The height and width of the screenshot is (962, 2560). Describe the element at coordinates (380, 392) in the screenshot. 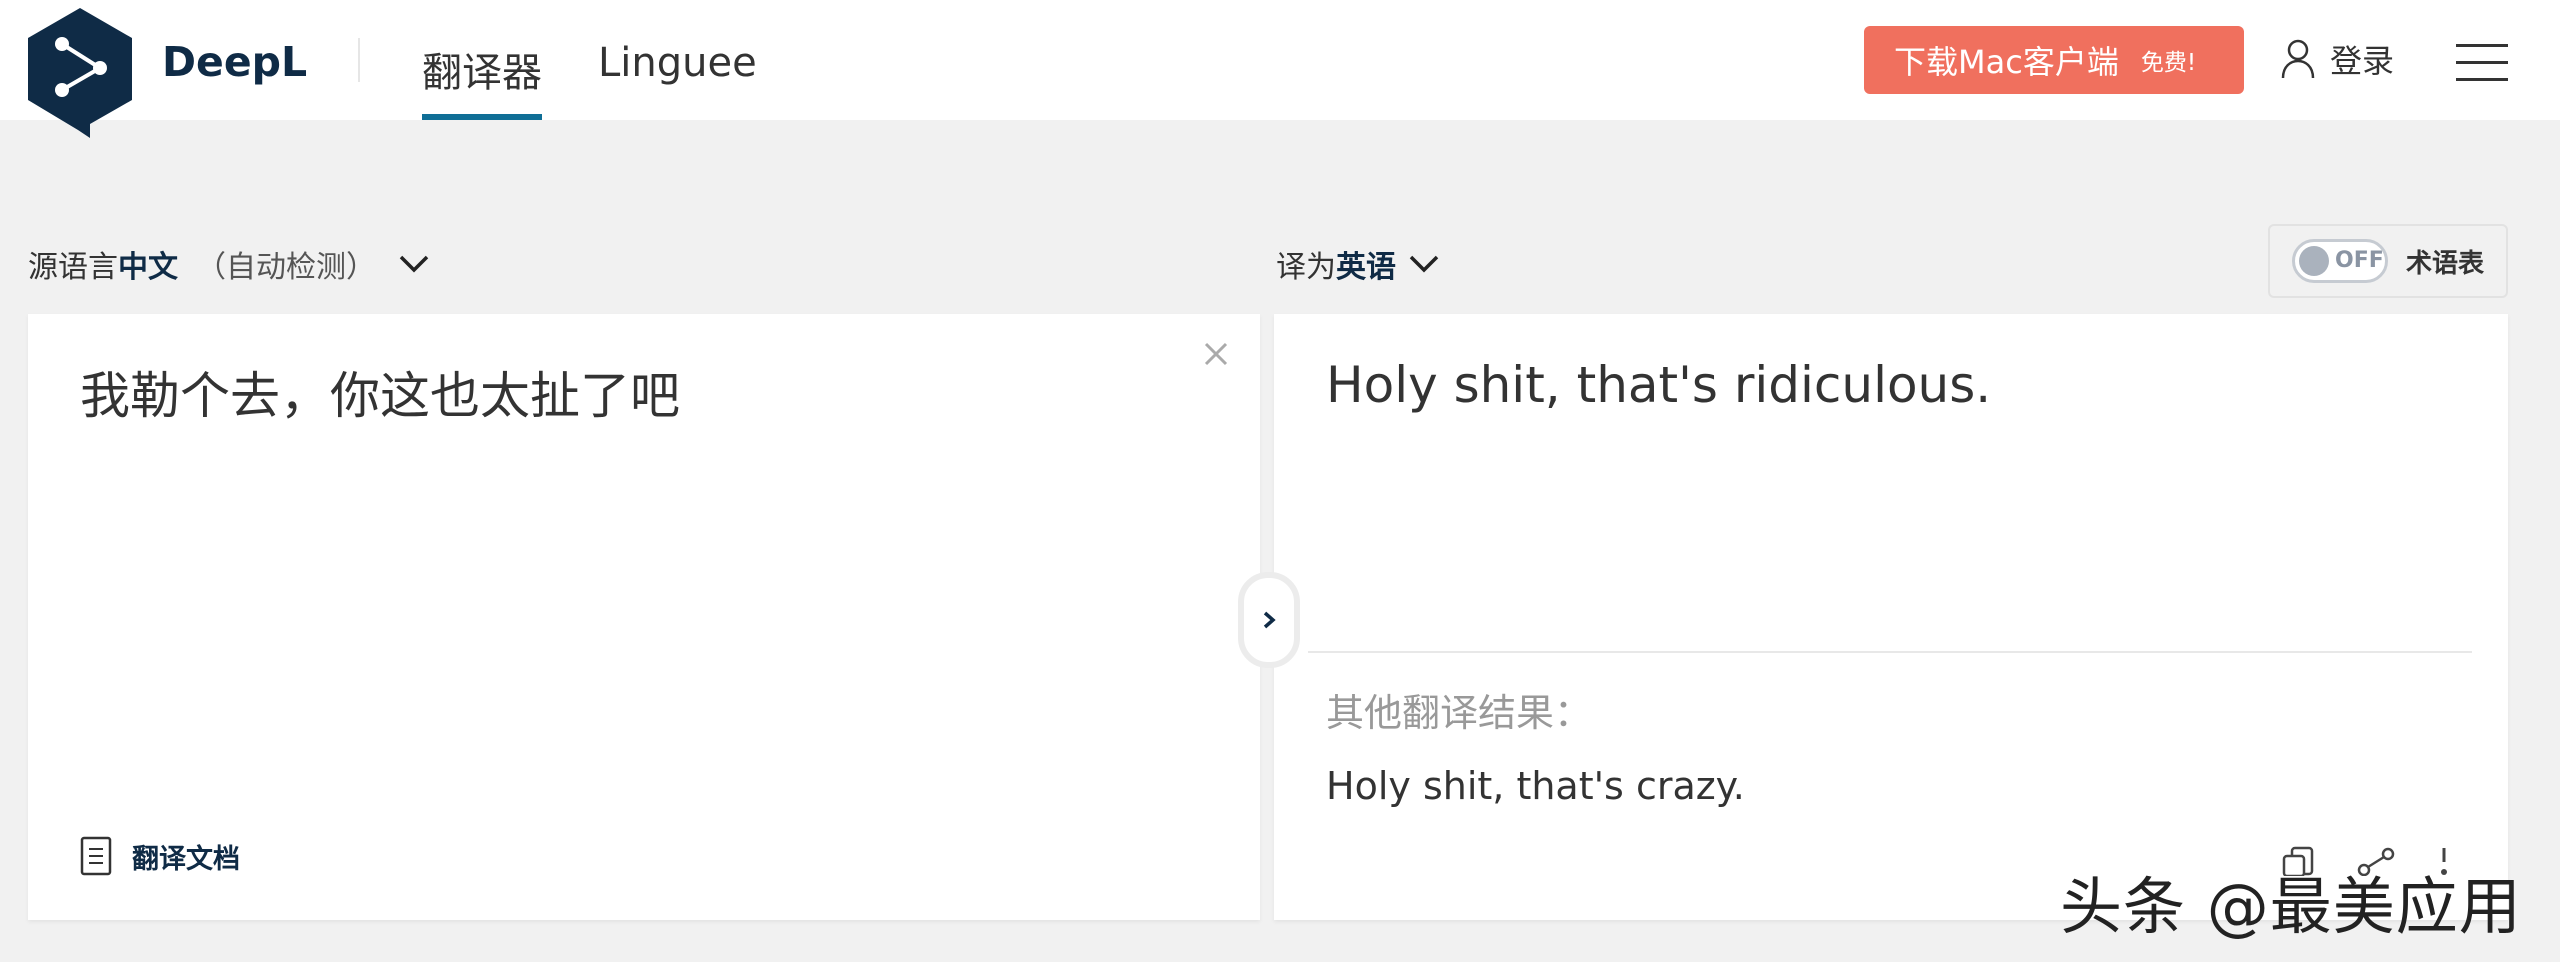

I see `source-textarea: 我勒个去，你这也太扯了吧` at that location.